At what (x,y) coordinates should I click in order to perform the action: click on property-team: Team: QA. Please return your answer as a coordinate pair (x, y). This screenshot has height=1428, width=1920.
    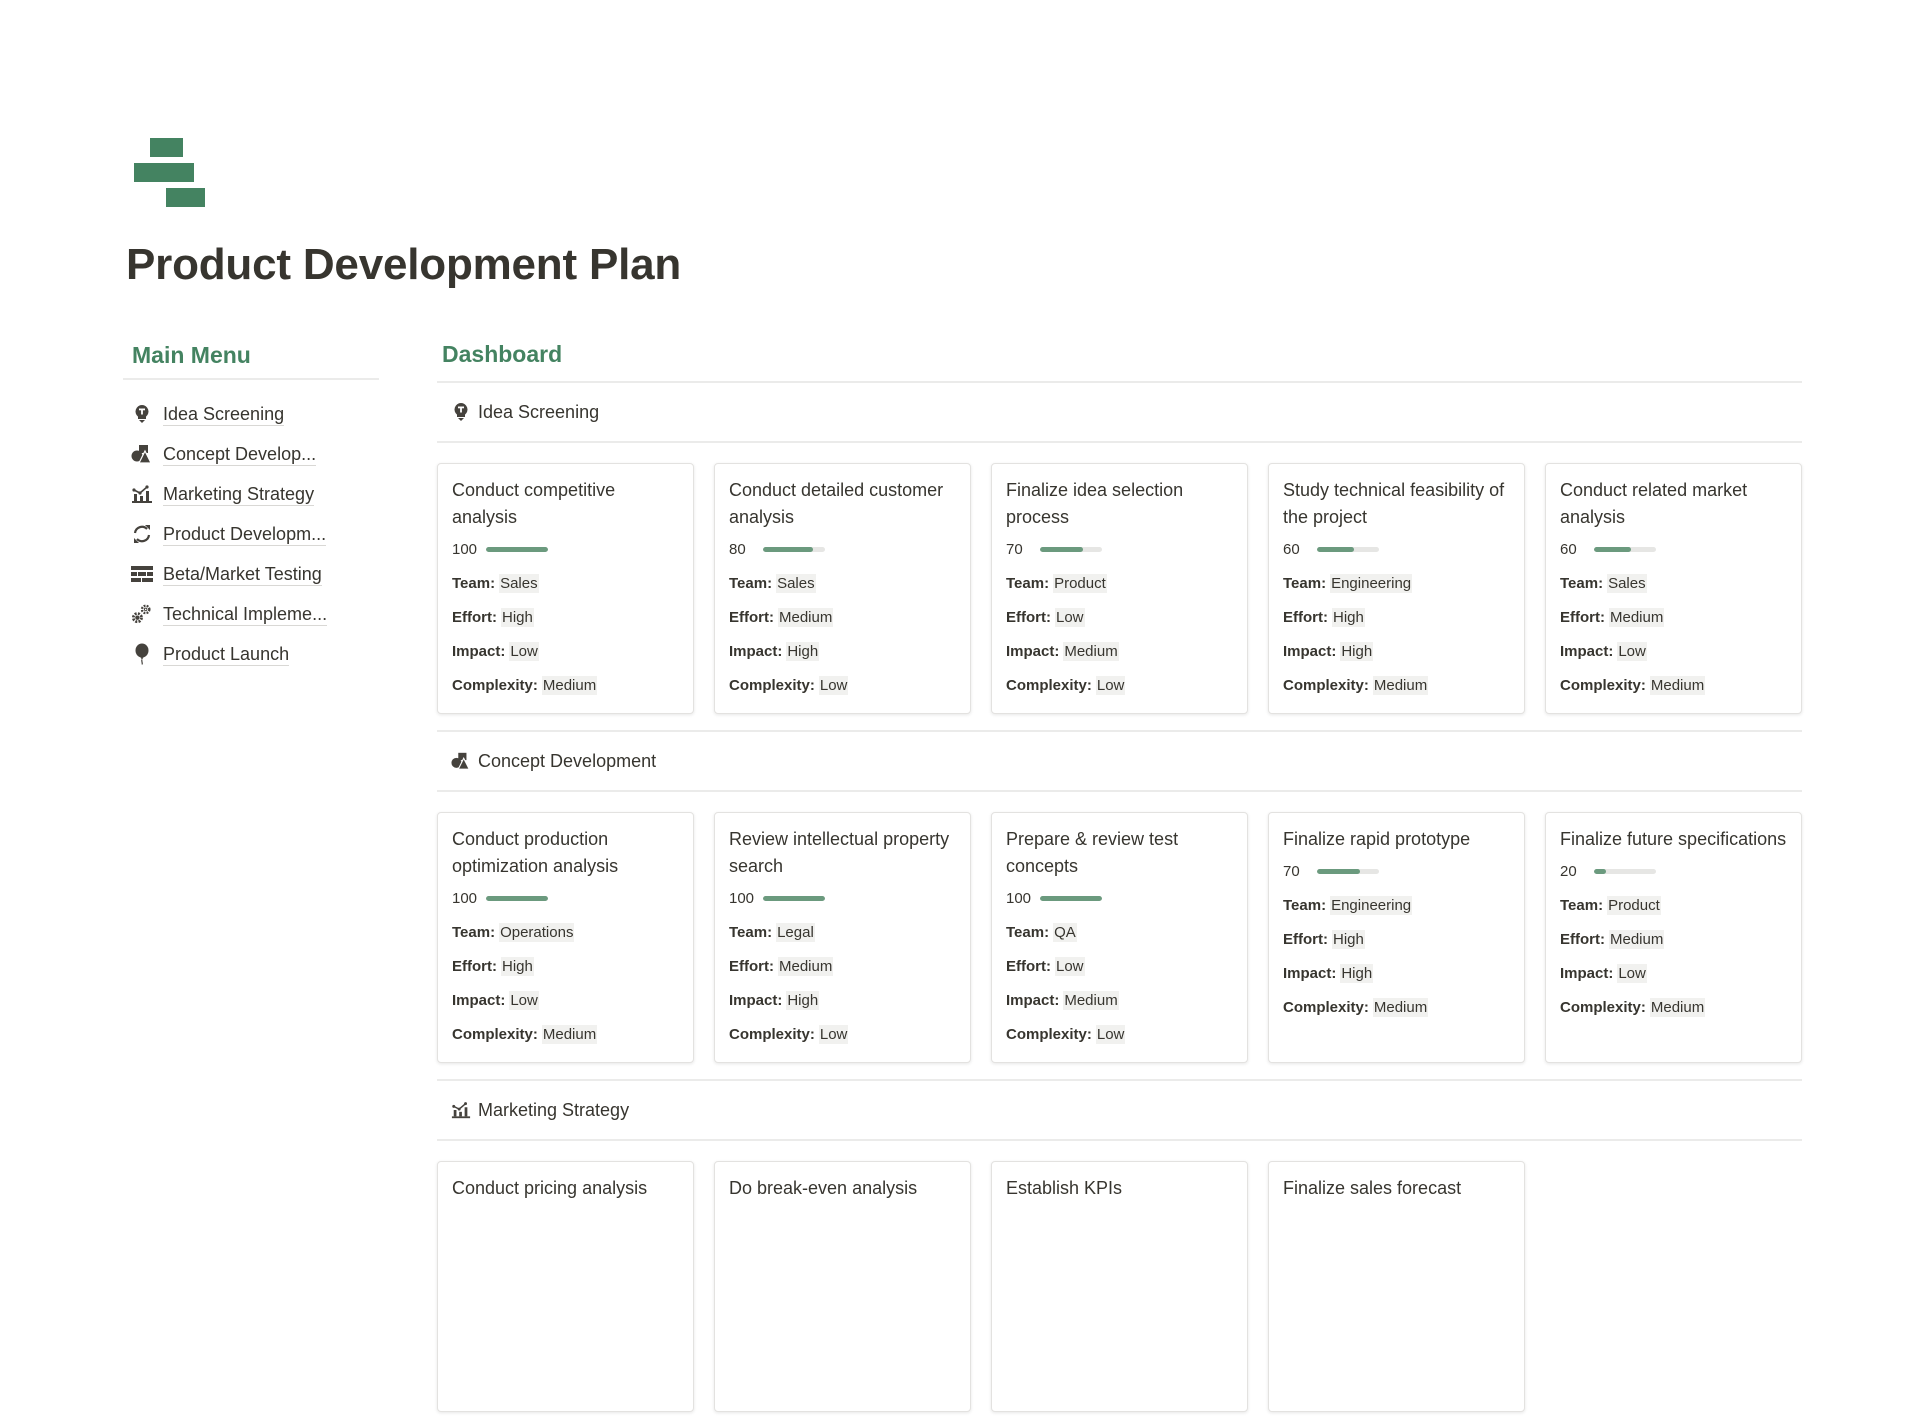
    Looking at the image, I should click on (1119, 932).